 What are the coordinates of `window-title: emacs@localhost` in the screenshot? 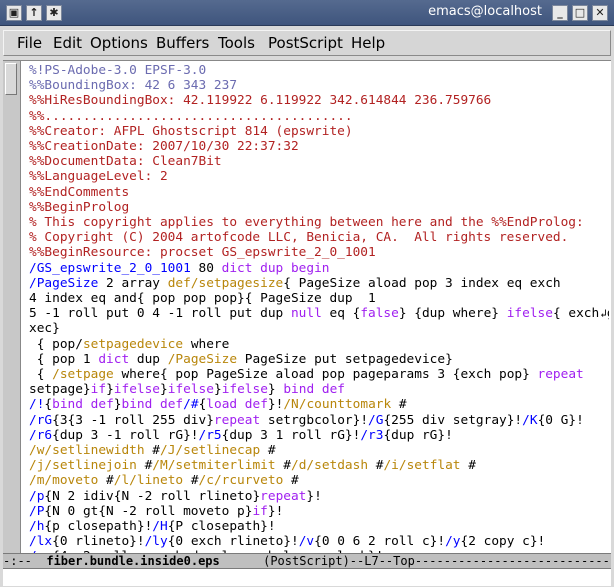 It's located at (485, 11).